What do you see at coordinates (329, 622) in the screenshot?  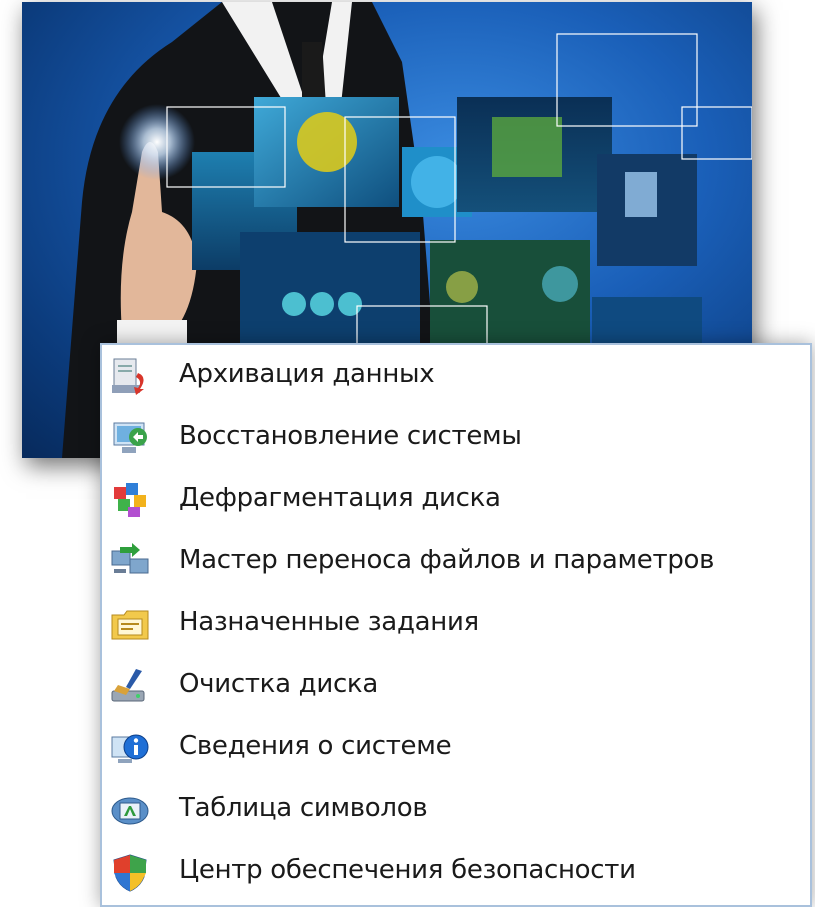 I see `menu-item-label: Назначенные задания` at bounding box center [329, 622].